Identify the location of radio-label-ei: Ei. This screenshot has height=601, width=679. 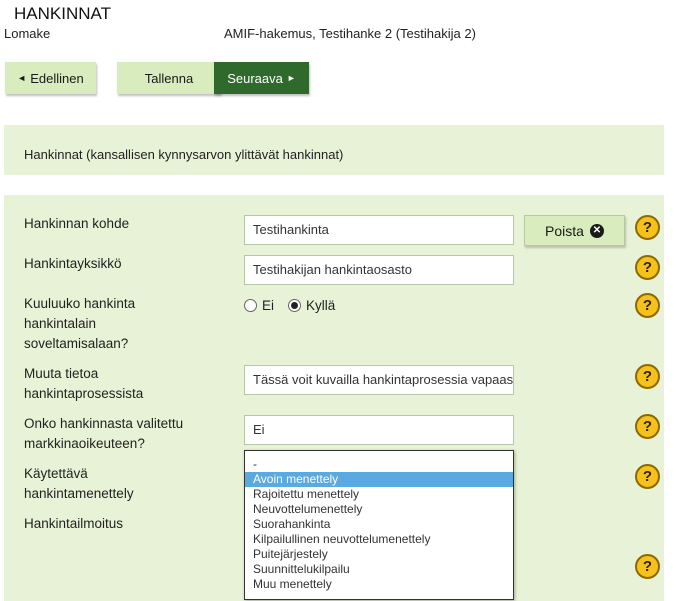
(268, 305).